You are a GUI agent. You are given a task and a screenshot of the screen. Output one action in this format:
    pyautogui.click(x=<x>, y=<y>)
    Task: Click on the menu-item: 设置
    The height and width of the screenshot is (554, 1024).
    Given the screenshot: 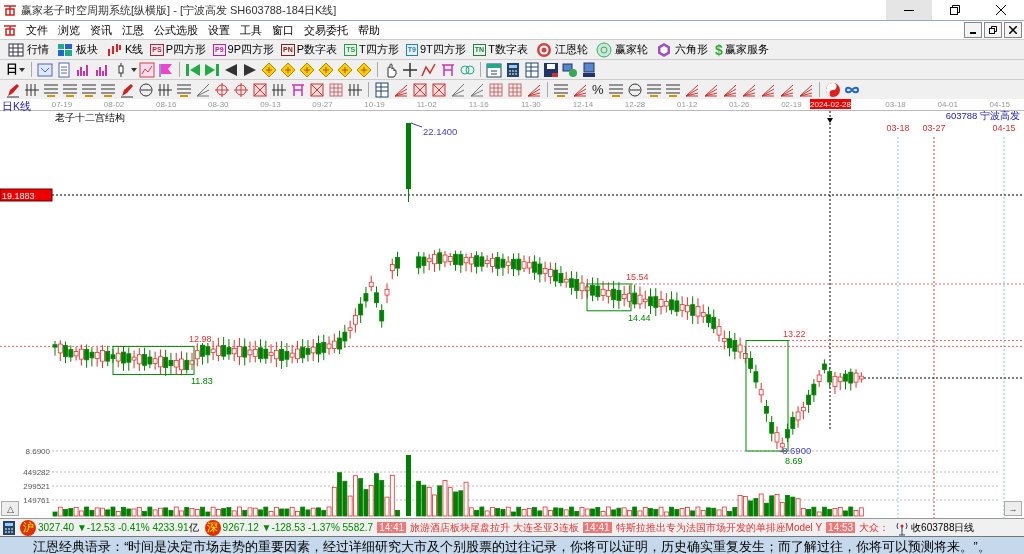 What is the action you would take?
    pyautogui.click(x=219, y=30)
    